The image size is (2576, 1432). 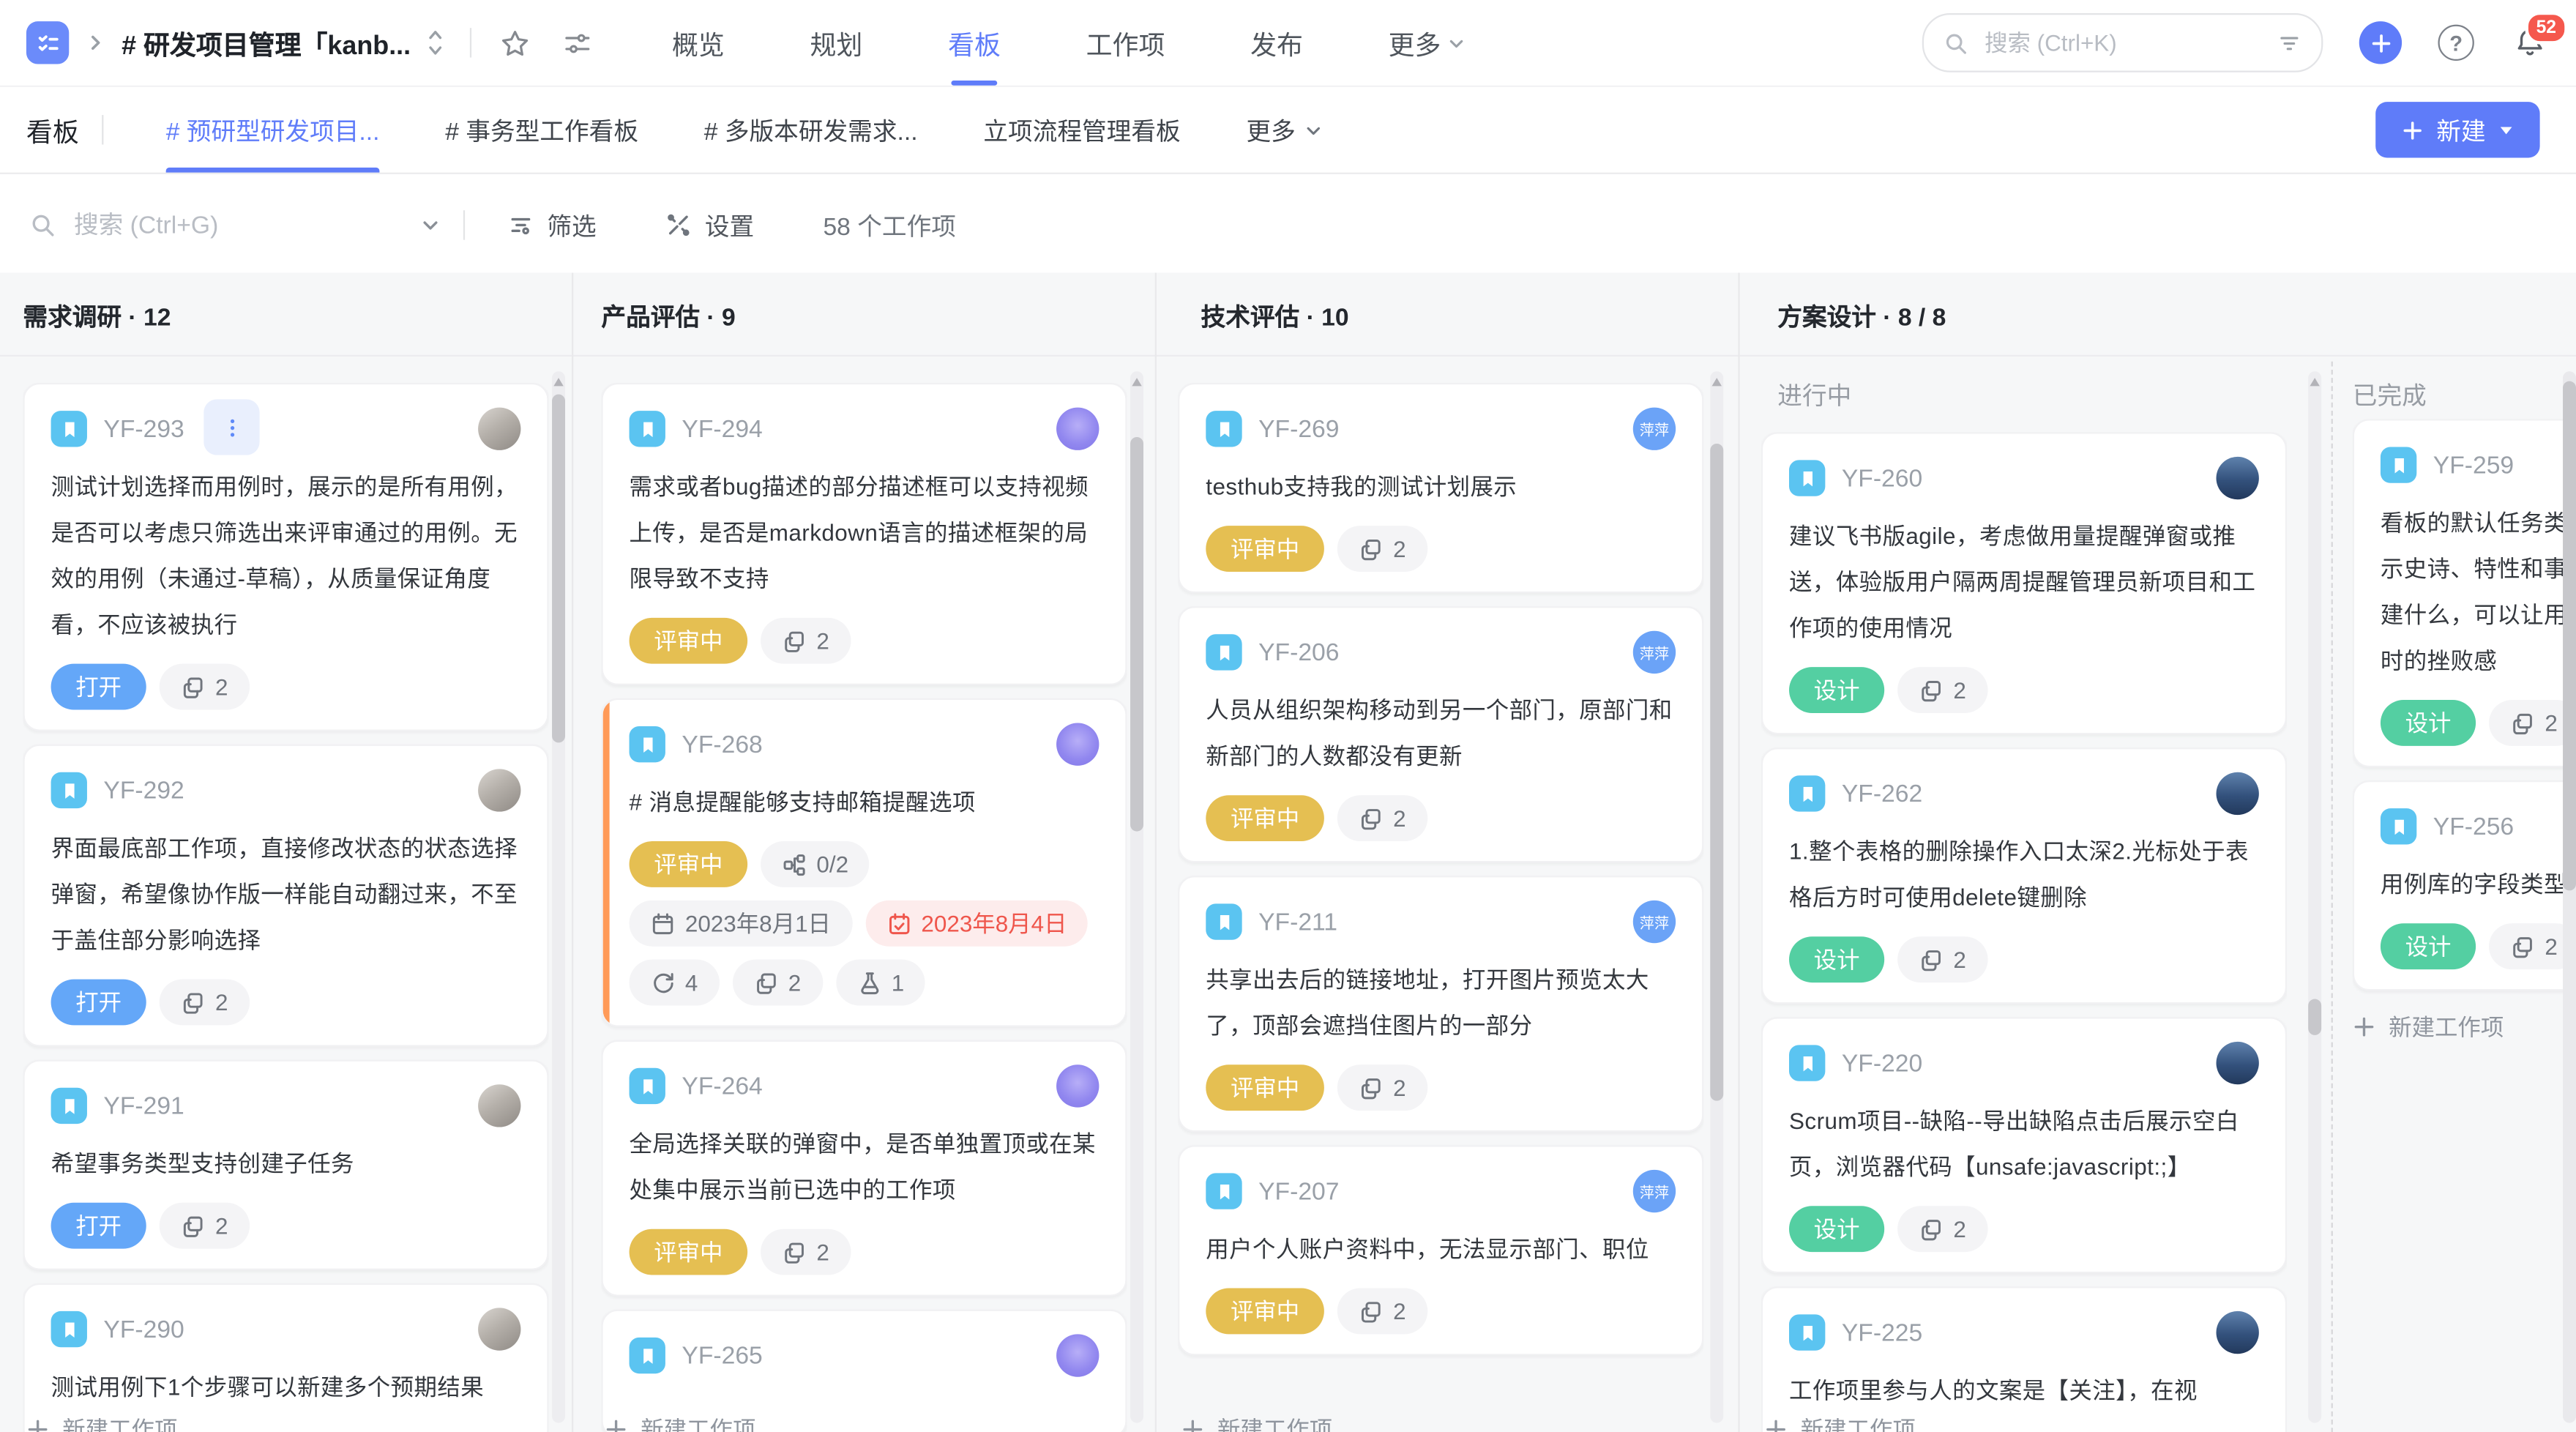 What do you see at coordinates (286, 1225) in the screenshot?
I see `badge-row: 打开 2` at bounding box center [286, 1225].